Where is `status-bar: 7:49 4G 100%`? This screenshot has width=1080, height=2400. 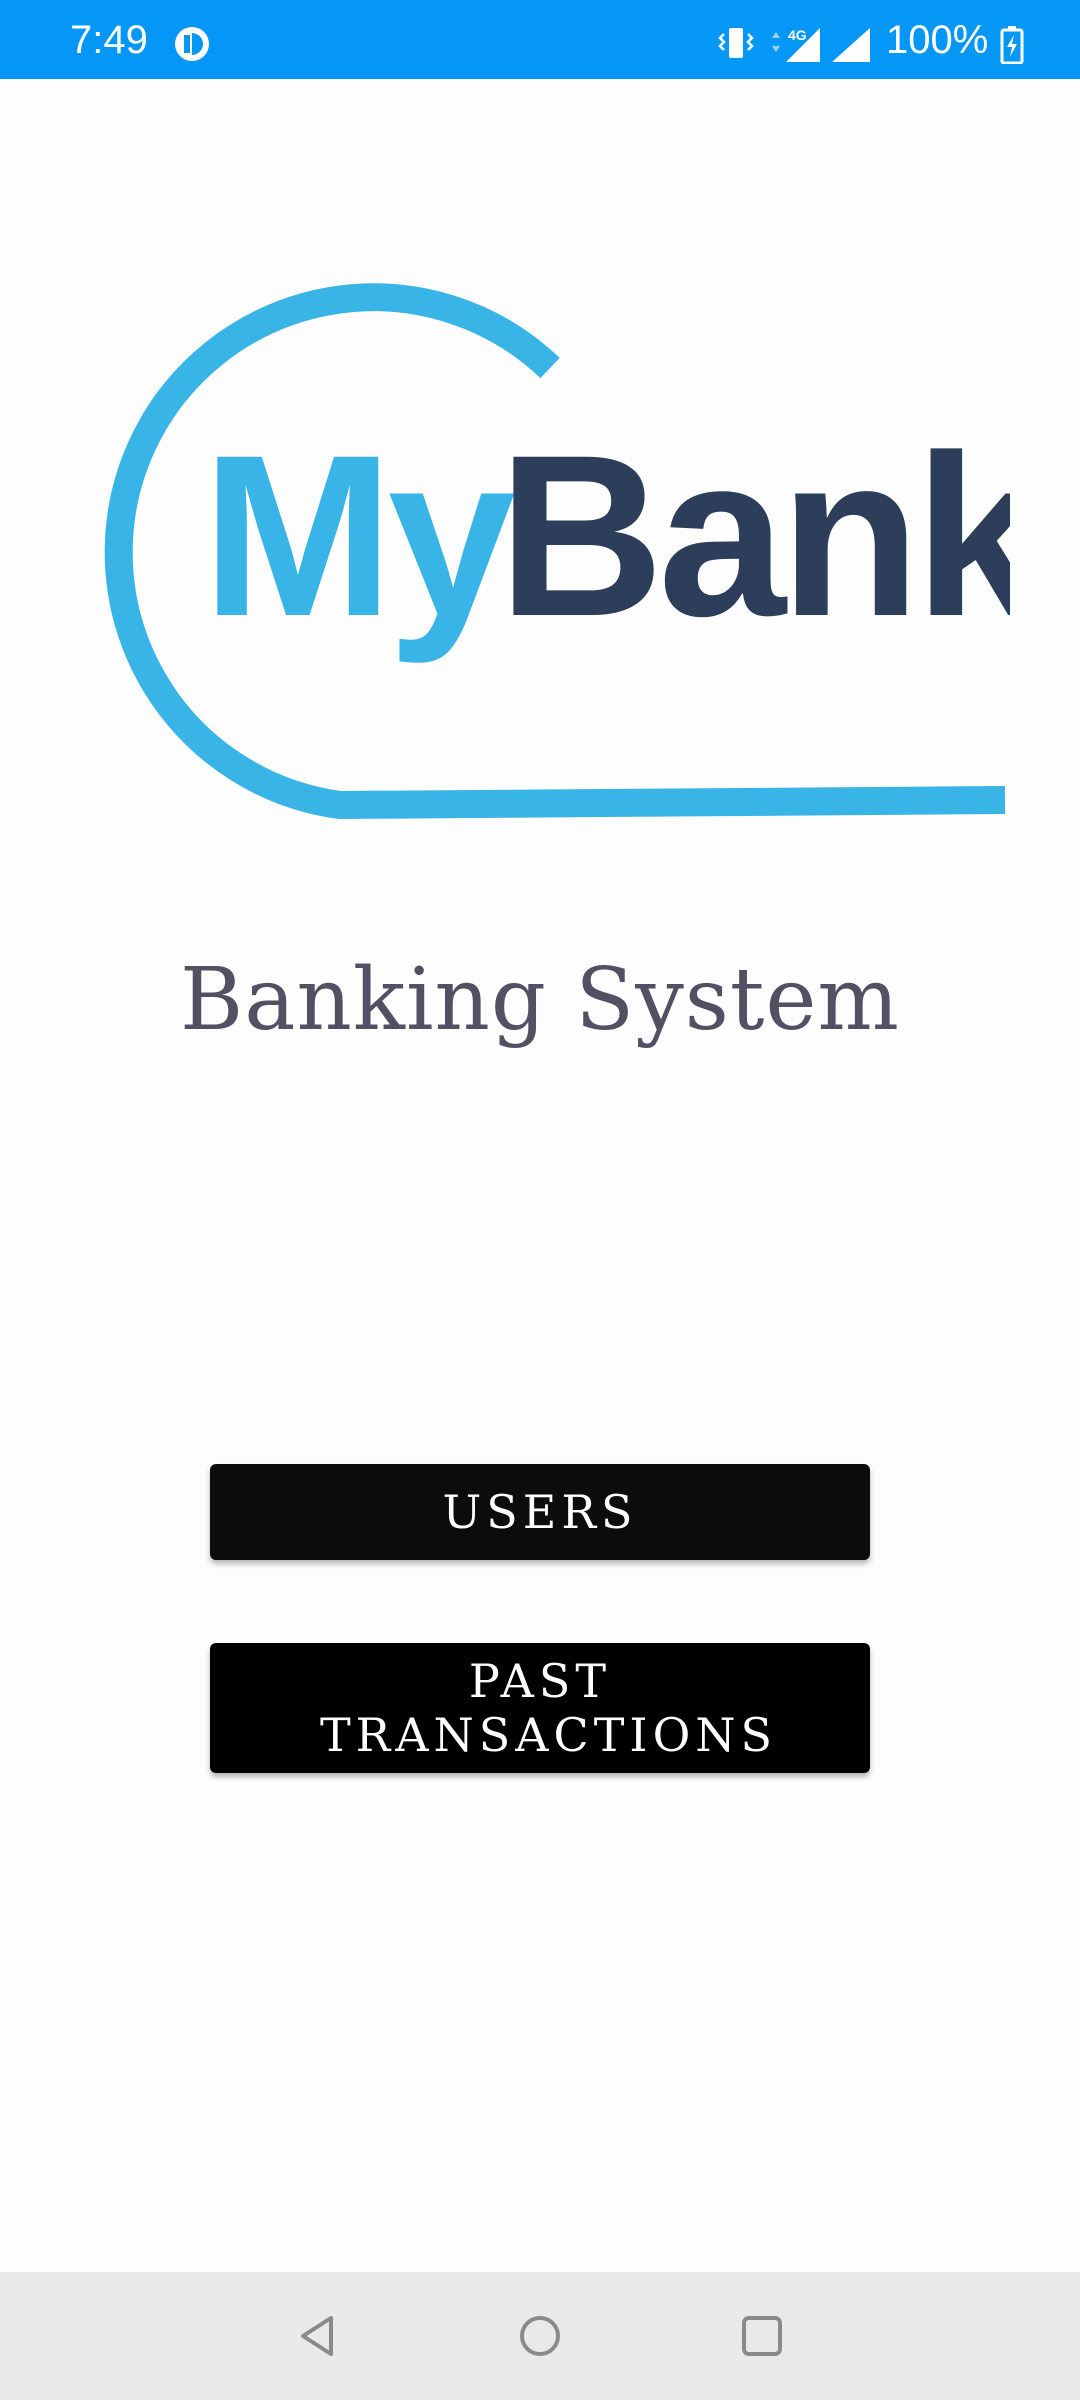 status-bar: 7:49 4G 100% is located at coordinates (540, 39).